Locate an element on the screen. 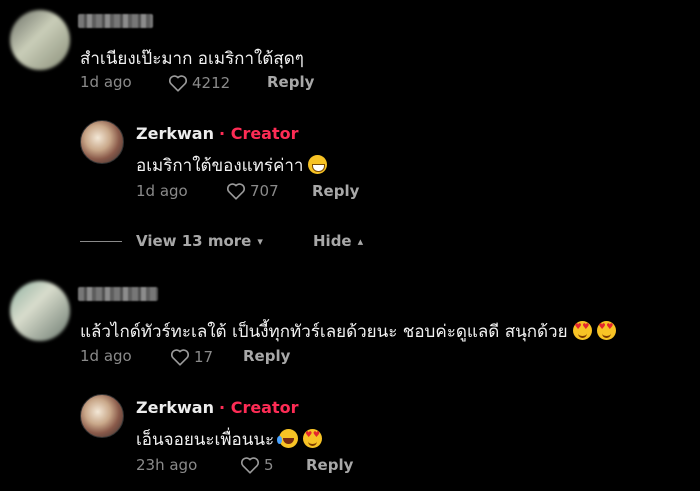  like-count: 4212 is located at coordinates (211, 83).